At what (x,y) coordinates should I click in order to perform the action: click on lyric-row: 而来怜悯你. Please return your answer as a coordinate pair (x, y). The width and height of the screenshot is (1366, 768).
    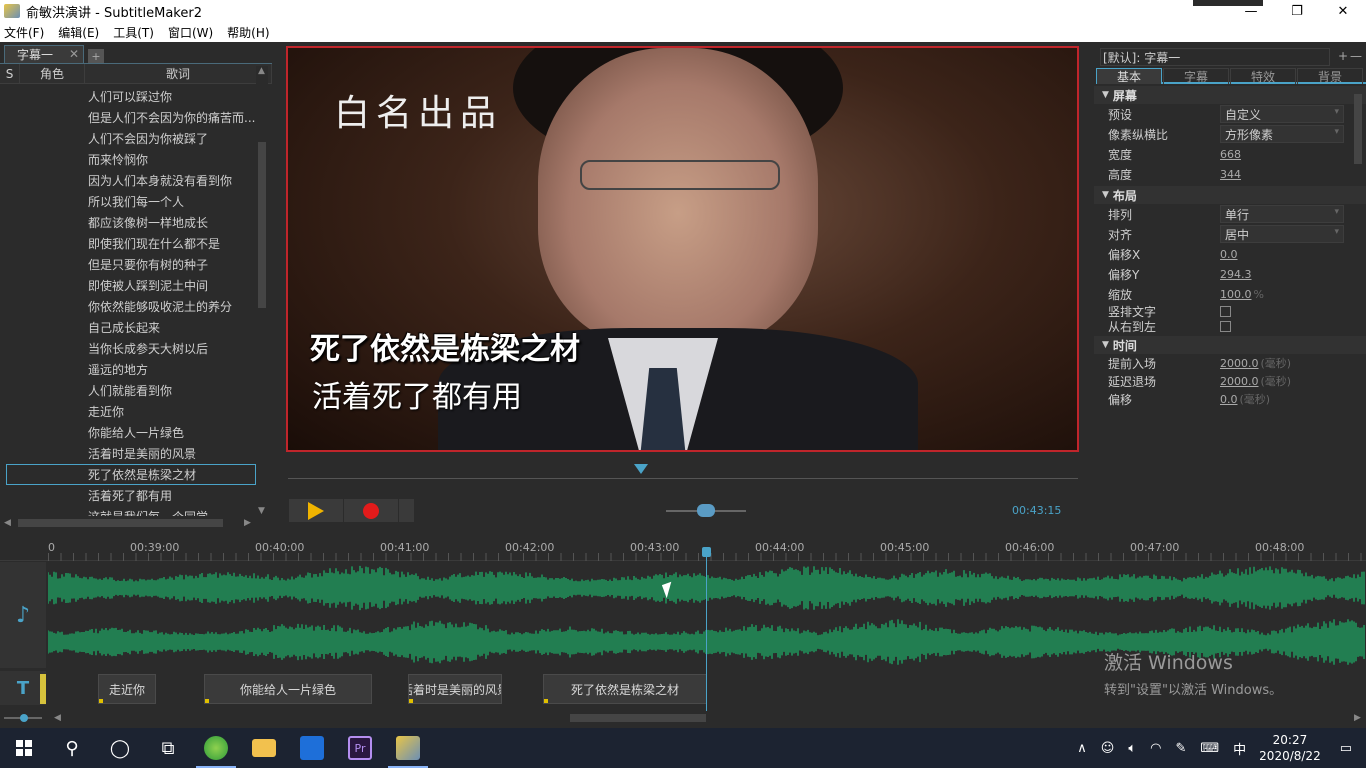
    Looking at the image, I should click on (128, 159).